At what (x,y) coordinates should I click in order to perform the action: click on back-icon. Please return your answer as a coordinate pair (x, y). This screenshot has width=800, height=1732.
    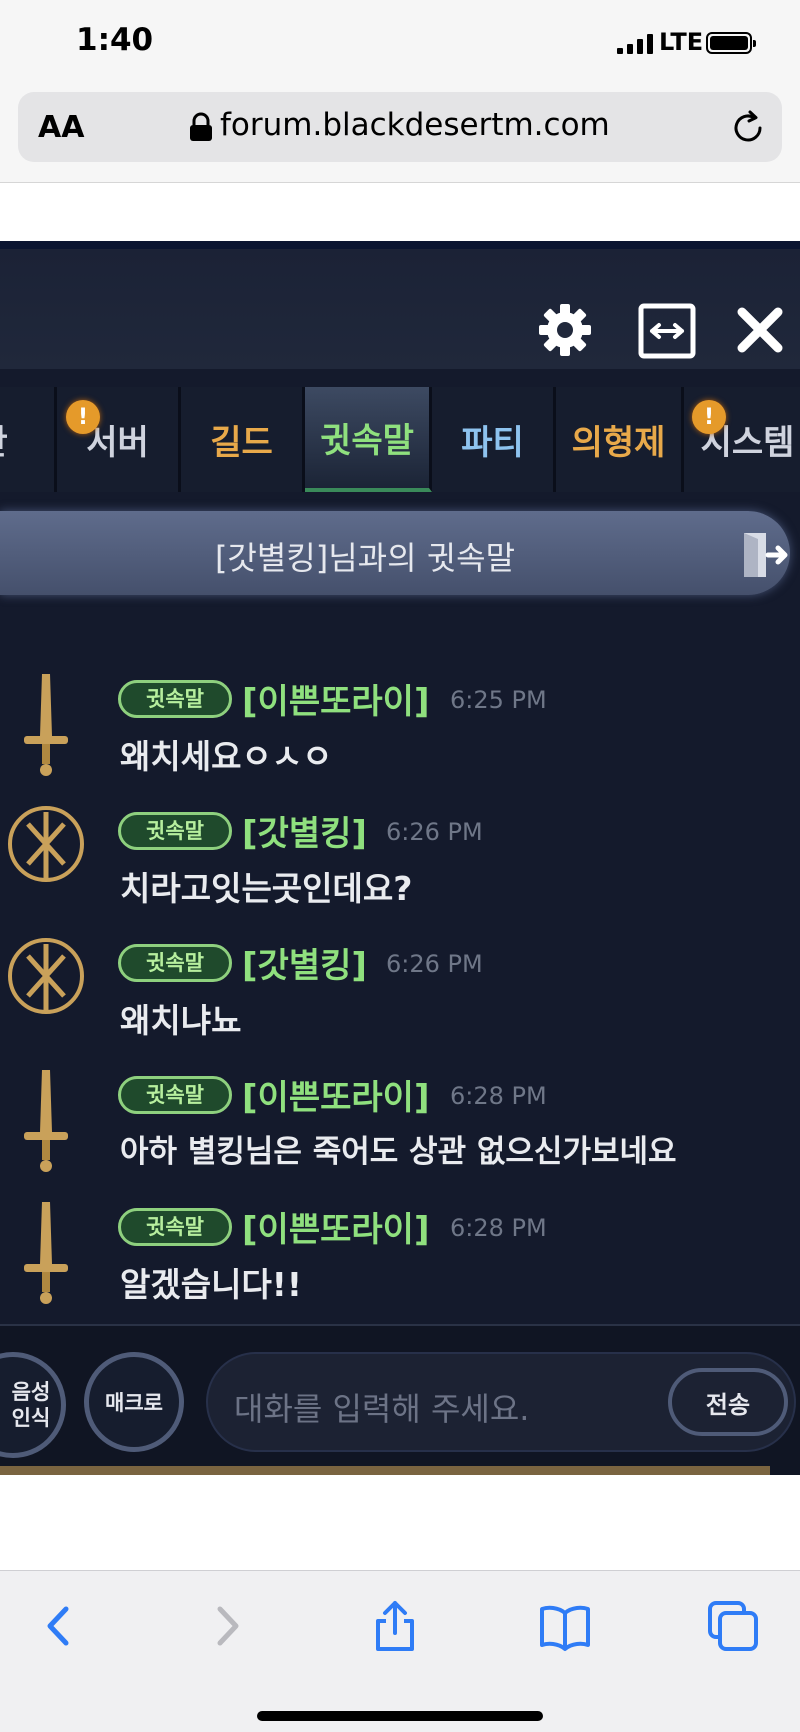
    Looking at the image, I should click on (59, 1626).